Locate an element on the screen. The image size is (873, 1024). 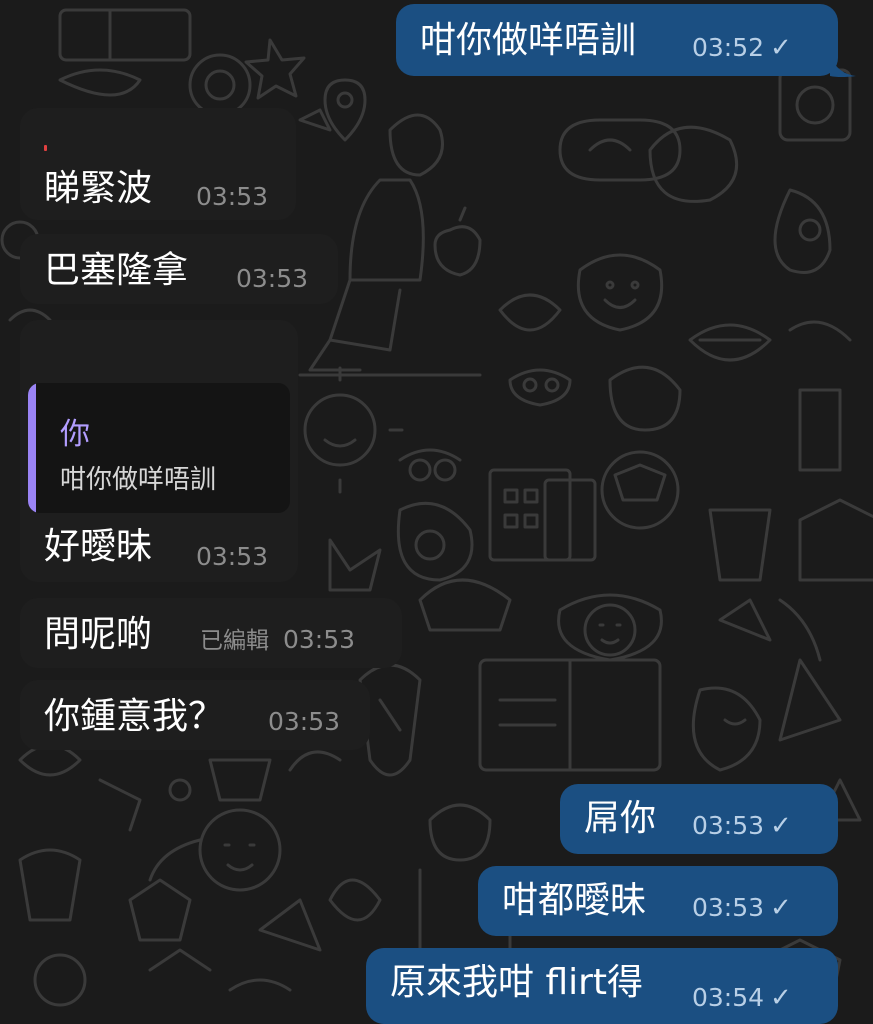
message-text: 屌你 is located at coordinates (620, 818).